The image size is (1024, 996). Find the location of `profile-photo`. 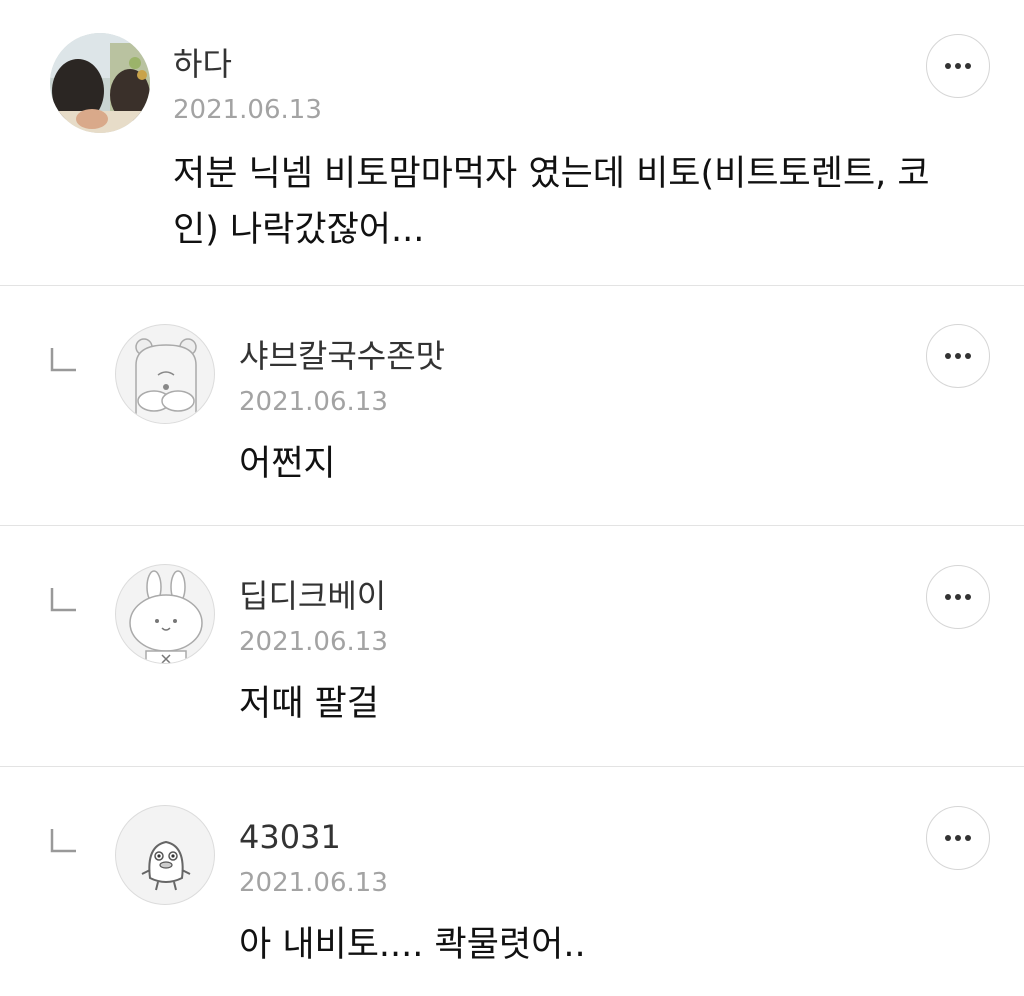

profile-photo is located at coordinates (100, 83).